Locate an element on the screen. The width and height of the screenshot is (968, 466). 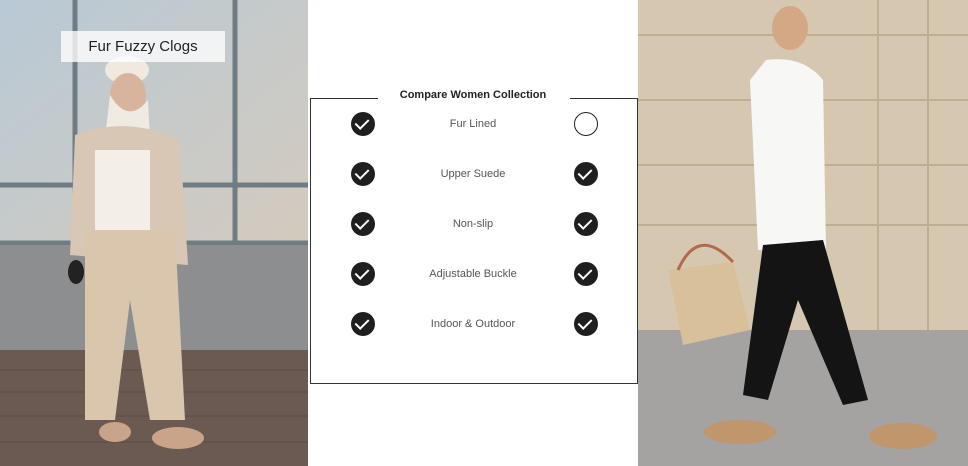
comparison-row: Adjustable Buckle is located at coordinates (473, 276).